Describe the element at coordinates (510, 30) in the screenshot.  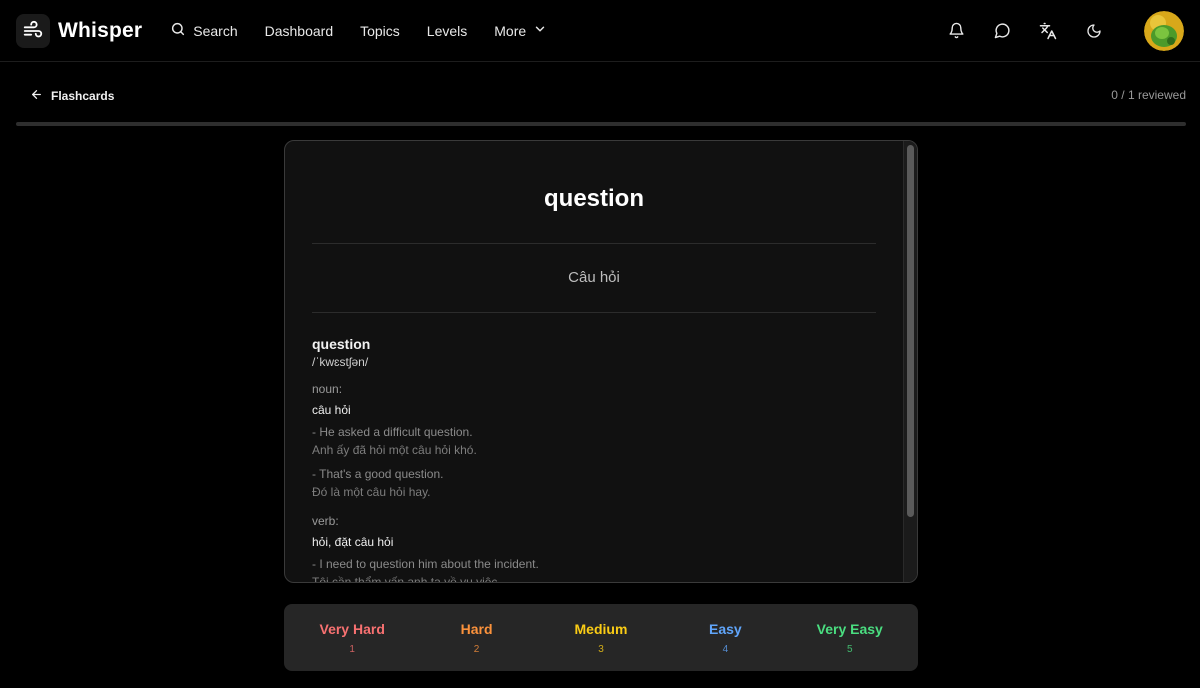
I see `nav-more-label: More` at that location.